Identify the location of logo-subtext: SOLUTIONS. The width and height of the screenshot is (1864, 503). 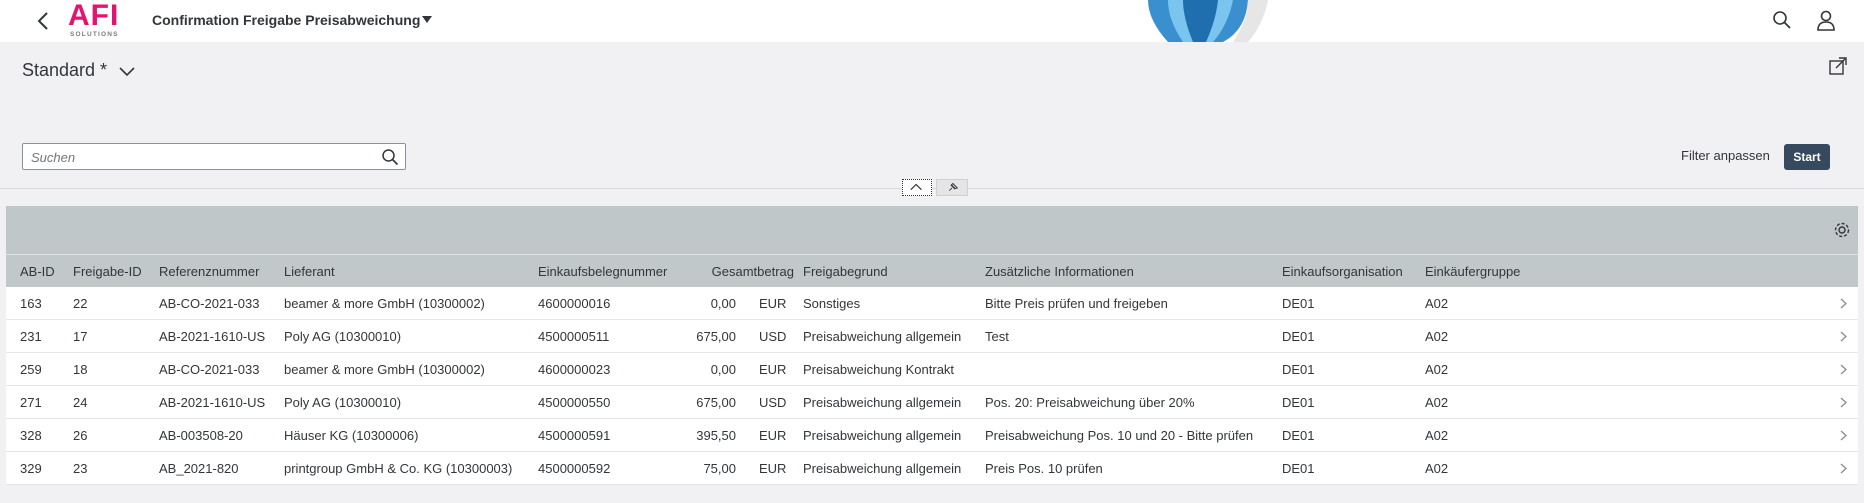
(94, 34).